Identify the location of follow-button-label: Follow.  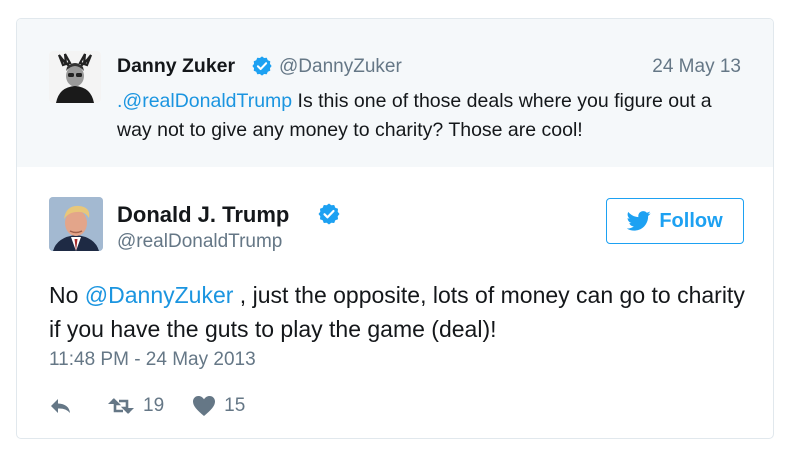
(691, 220).